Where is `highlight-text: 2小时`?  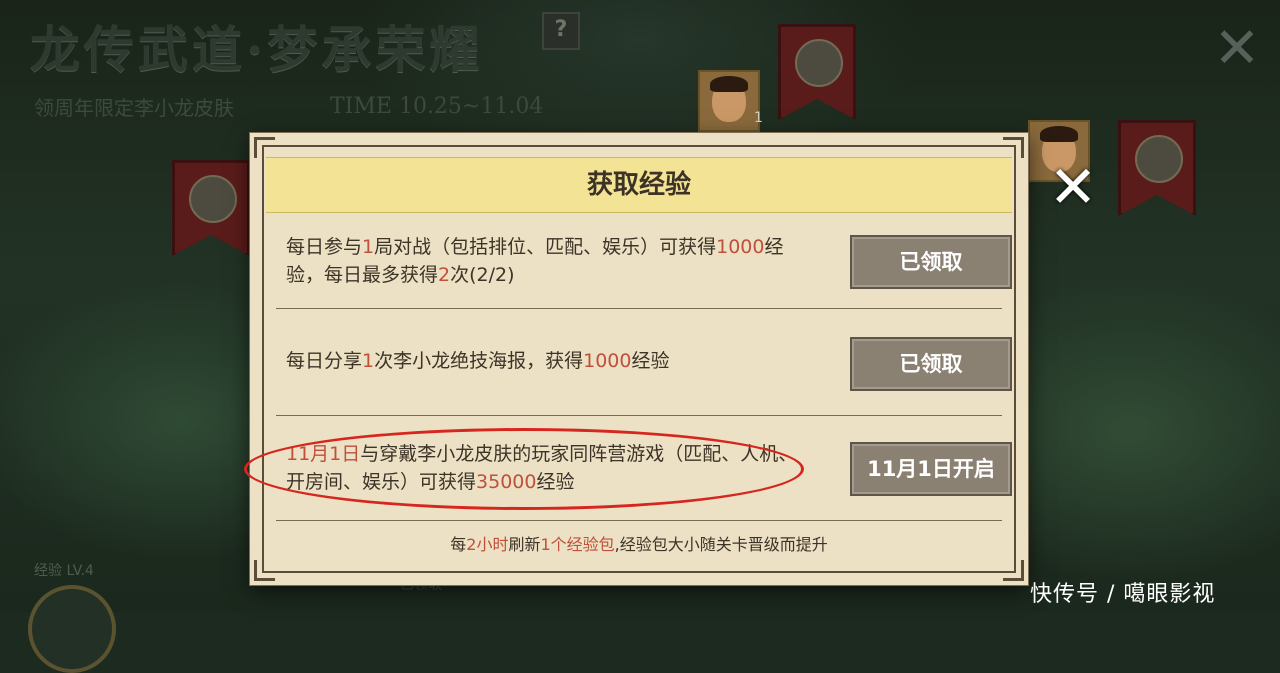
highlight-text: 2小时 is located at coordinates (487, 544).